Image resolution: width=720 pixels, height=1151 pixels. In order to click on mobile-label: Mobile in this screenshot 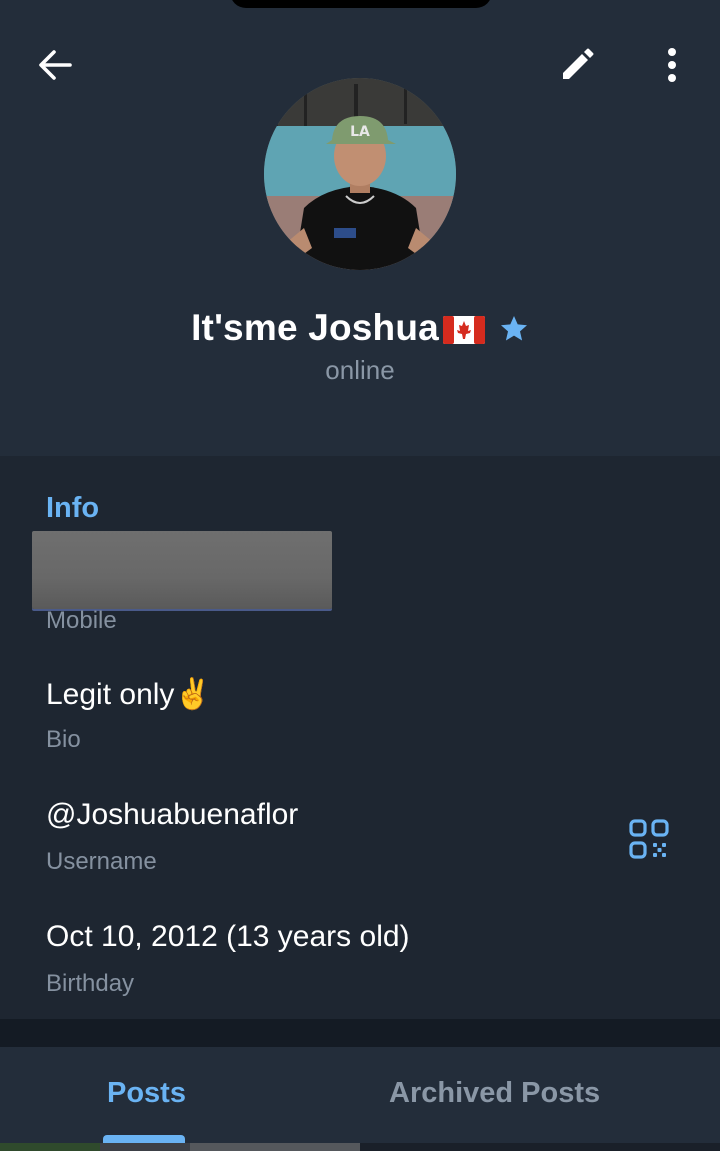, I will do `click(81, 620)`.